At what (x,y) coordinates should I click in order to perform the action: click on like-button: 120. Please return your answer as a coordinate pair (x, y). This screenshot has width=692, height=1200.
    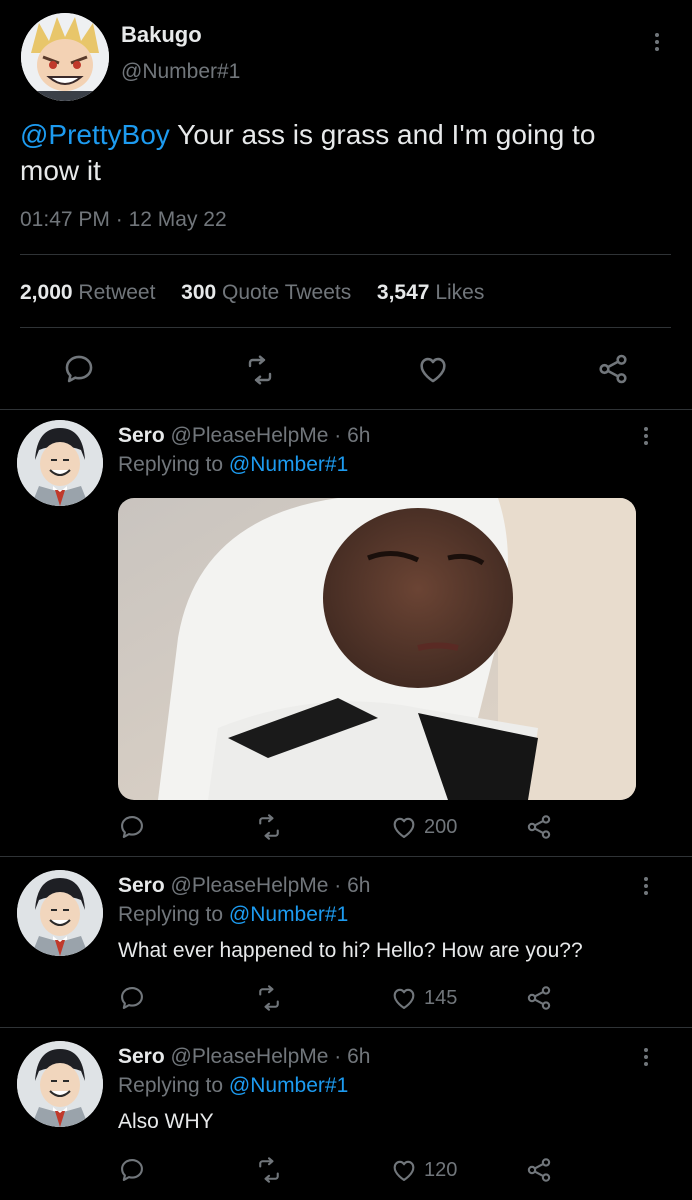
    Looking at the image, I should click on (423, 1170).